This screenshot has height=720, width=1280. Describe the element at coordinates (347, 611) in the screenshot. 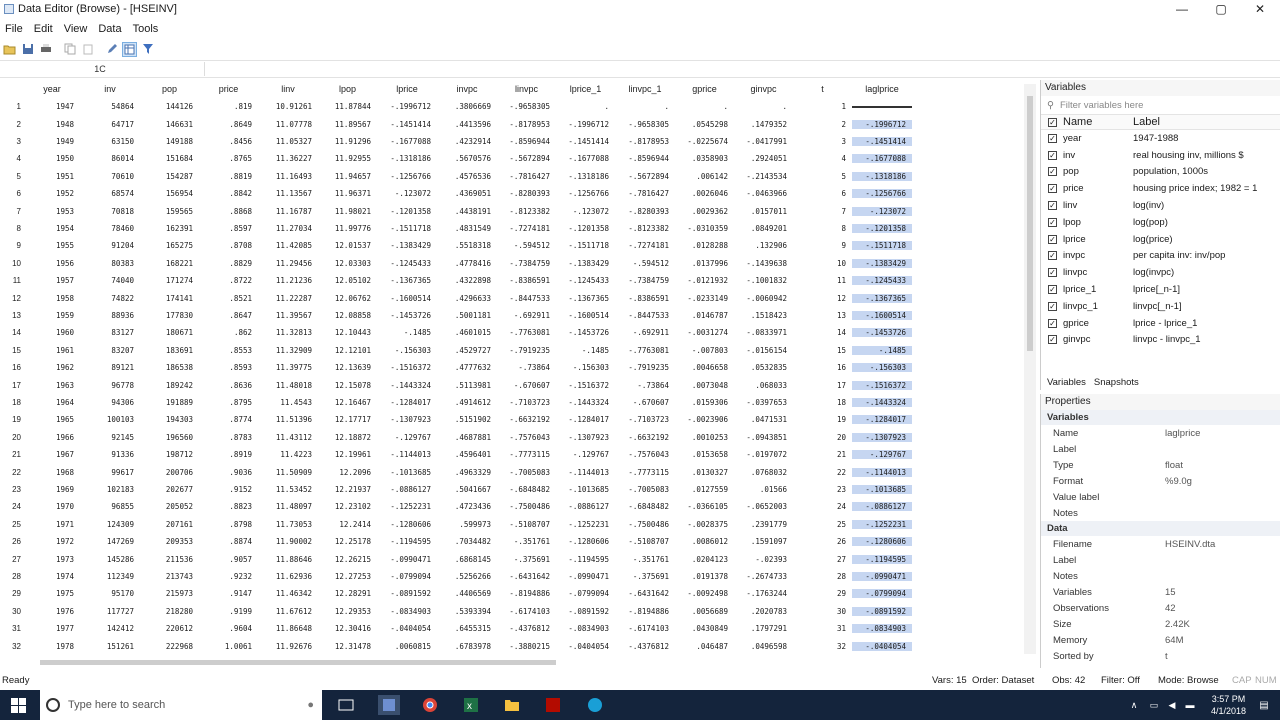

I see `cell-lpop: 12.29353` at that location.